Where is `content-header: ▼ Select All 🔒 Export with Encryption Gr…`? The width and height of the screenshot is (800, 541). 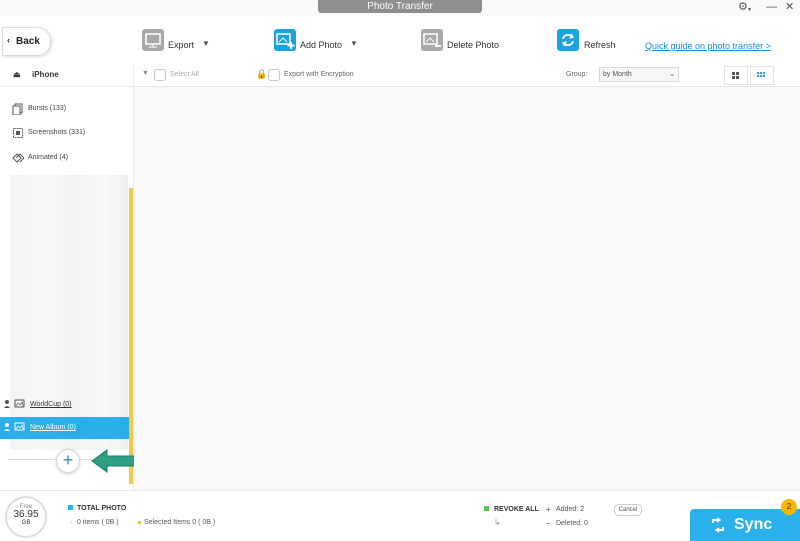
content-header: ▼ Select All 🔒 Export with Encryption Gr… is located at coordinates (467, 75).